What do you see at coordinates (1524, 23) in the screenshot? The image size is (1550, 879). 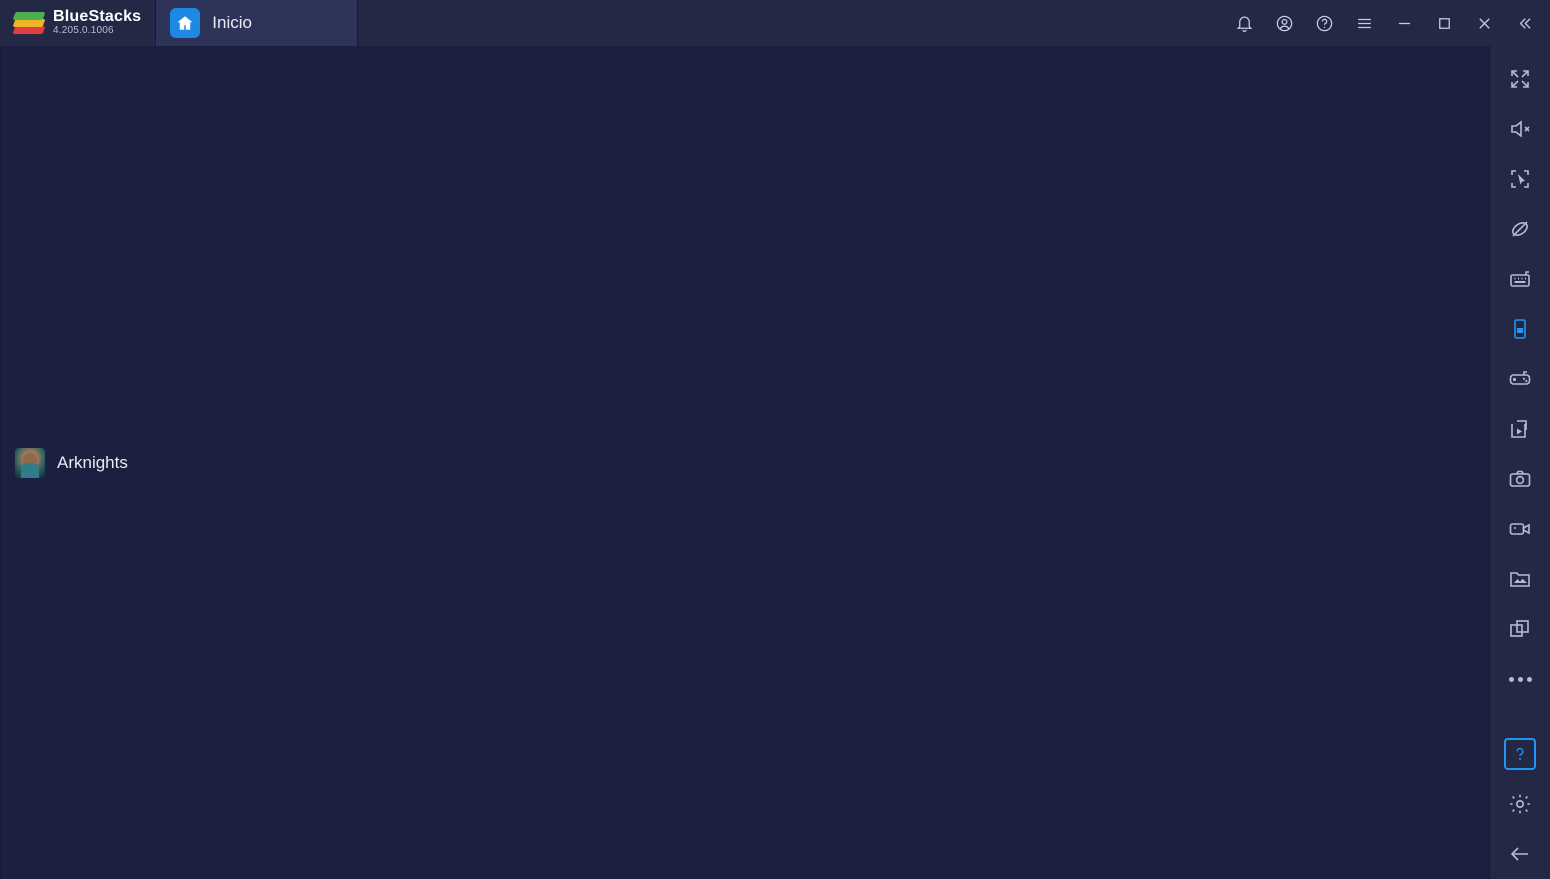 I see `collapse-icon` at bounding box center [1524, 23].